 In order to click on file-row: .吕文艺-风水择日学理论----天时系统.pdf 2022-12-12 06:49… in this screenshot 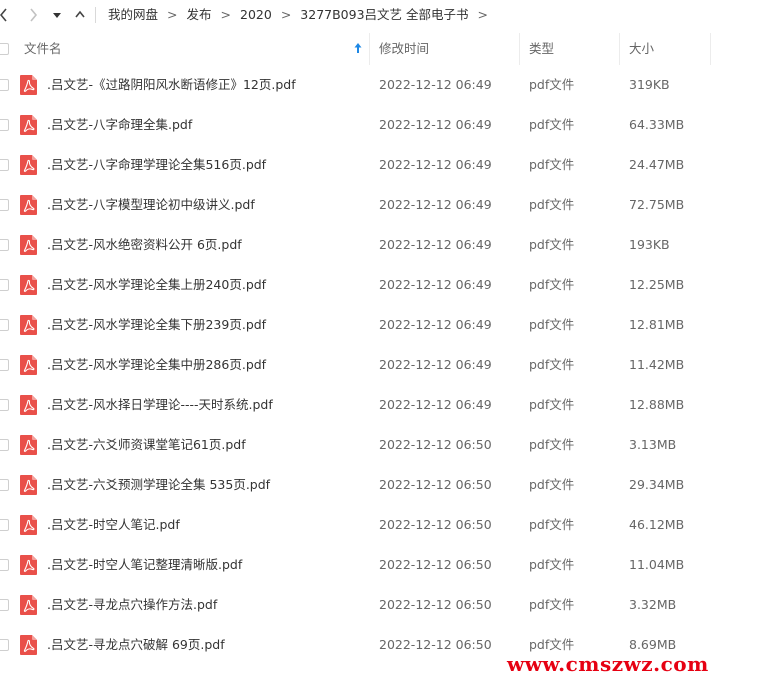, I will do `click(379, 405)`.